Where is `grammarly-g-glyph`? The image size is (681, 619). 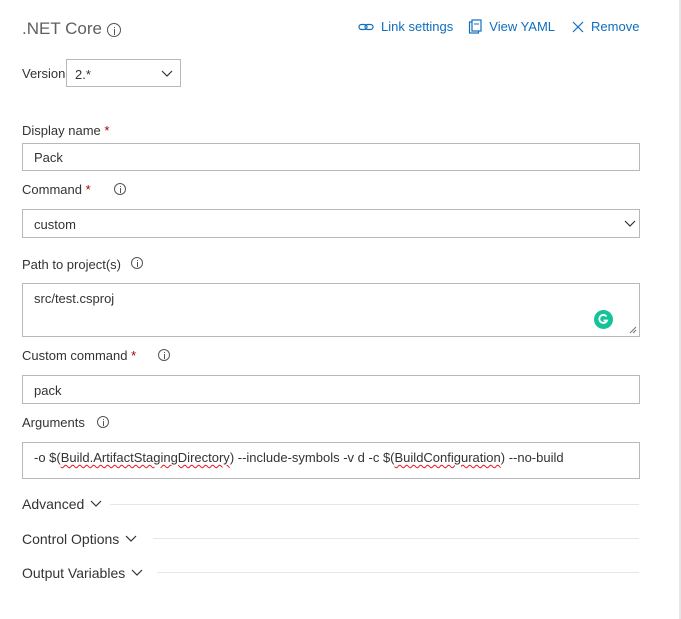 grammarly-g-glyph is located at coordinates (603, 319).